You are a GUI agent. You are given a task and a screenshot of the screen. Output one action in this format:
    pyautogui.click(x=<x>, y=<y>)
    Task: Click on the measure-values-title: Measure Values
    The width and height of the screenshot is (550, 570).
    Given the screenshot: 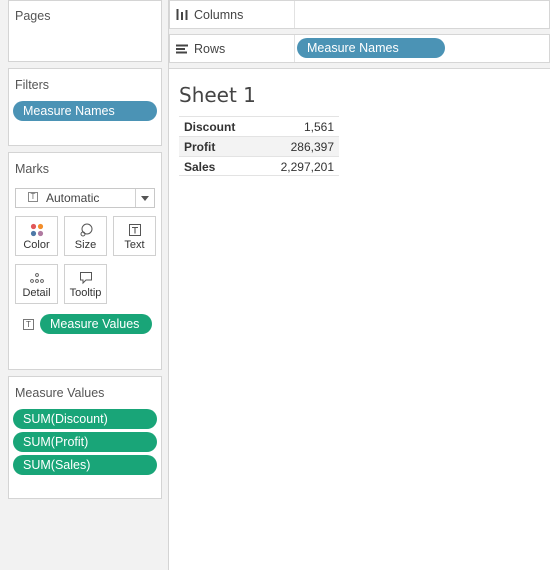 What is the action you would take?
    pyautogui.click(x=60, y=393)
    